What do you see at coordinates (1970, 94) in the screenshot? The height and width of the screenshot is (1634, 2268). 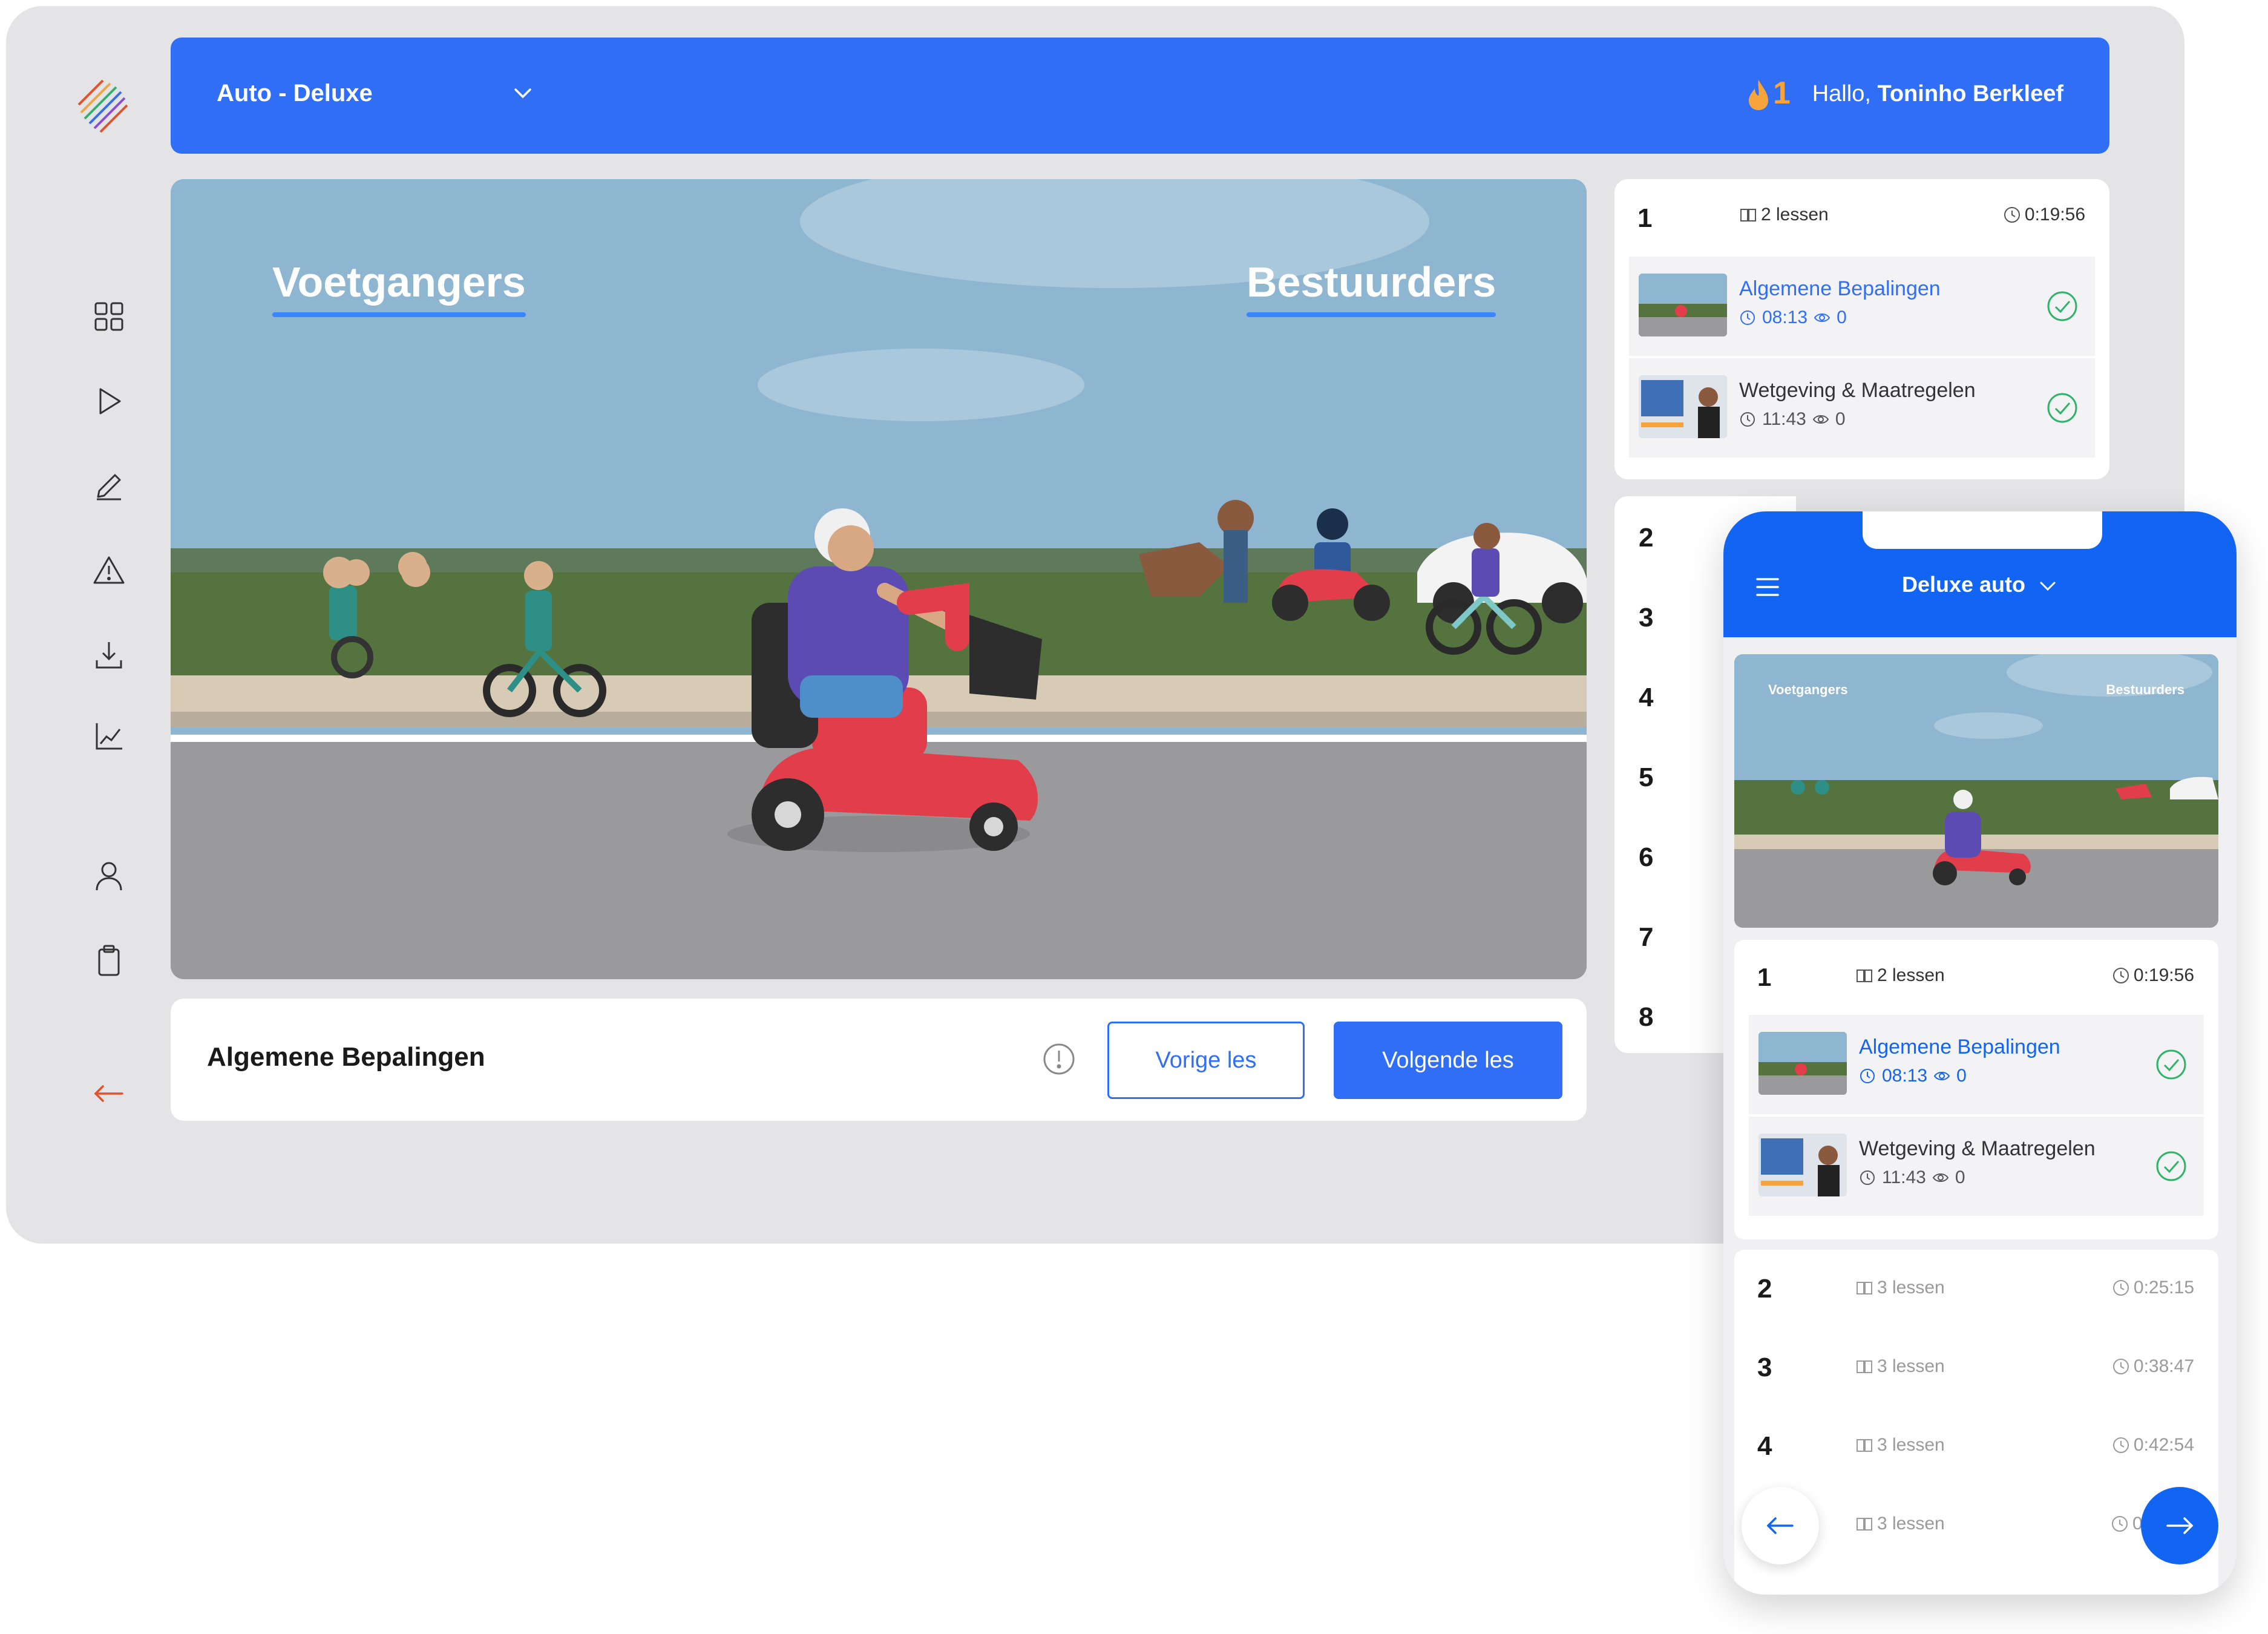 I see `user-name: Toninho Berkleef` at bounding box center [1970, 94].